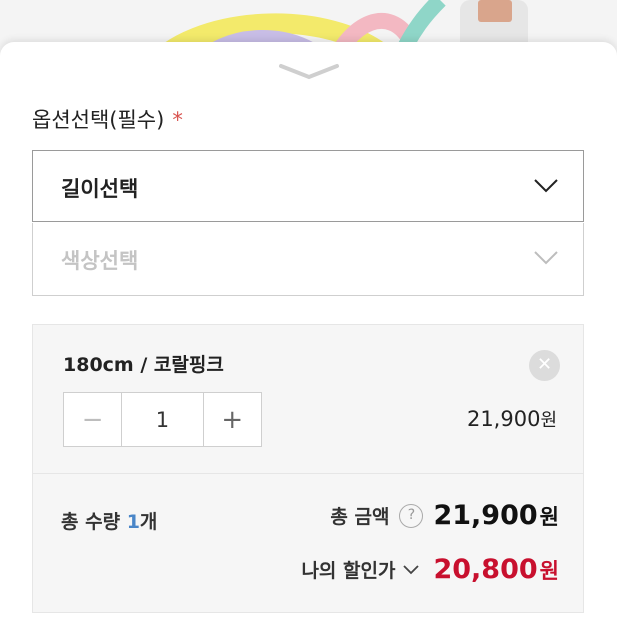 Image resolution: width=617 pixels, height=642 pixels. What do you see at coordinates (485, 515) in the screenshot?
I see `total-amount-value: 21,900` at bounding box center [485, 515].